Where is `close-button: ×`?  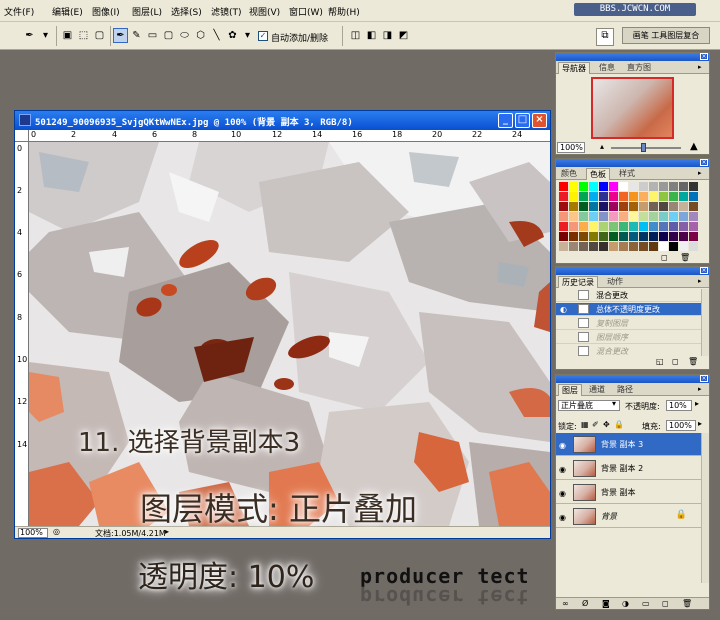
close-button: × is located at coordinates (539, 120).